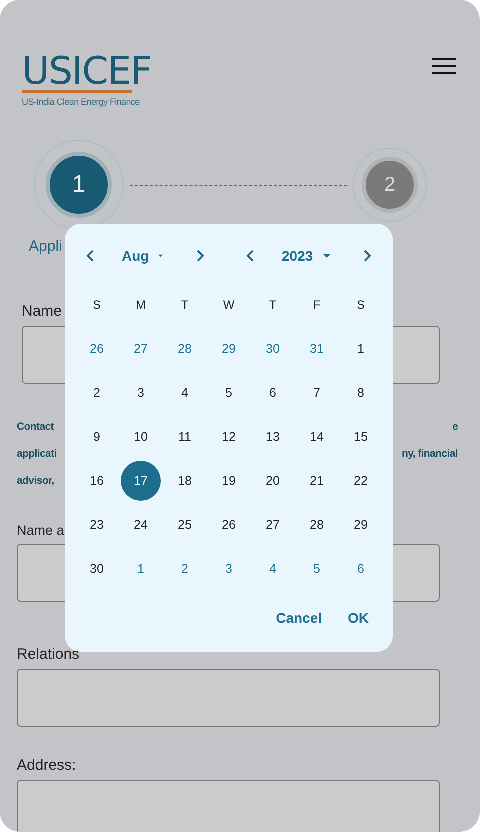 The height and width of the screenshot is (832, 480). What do you see at coordinates (42, 311) in the screenshot?
I see `field-label: Name` at bounding box center [42, 311].